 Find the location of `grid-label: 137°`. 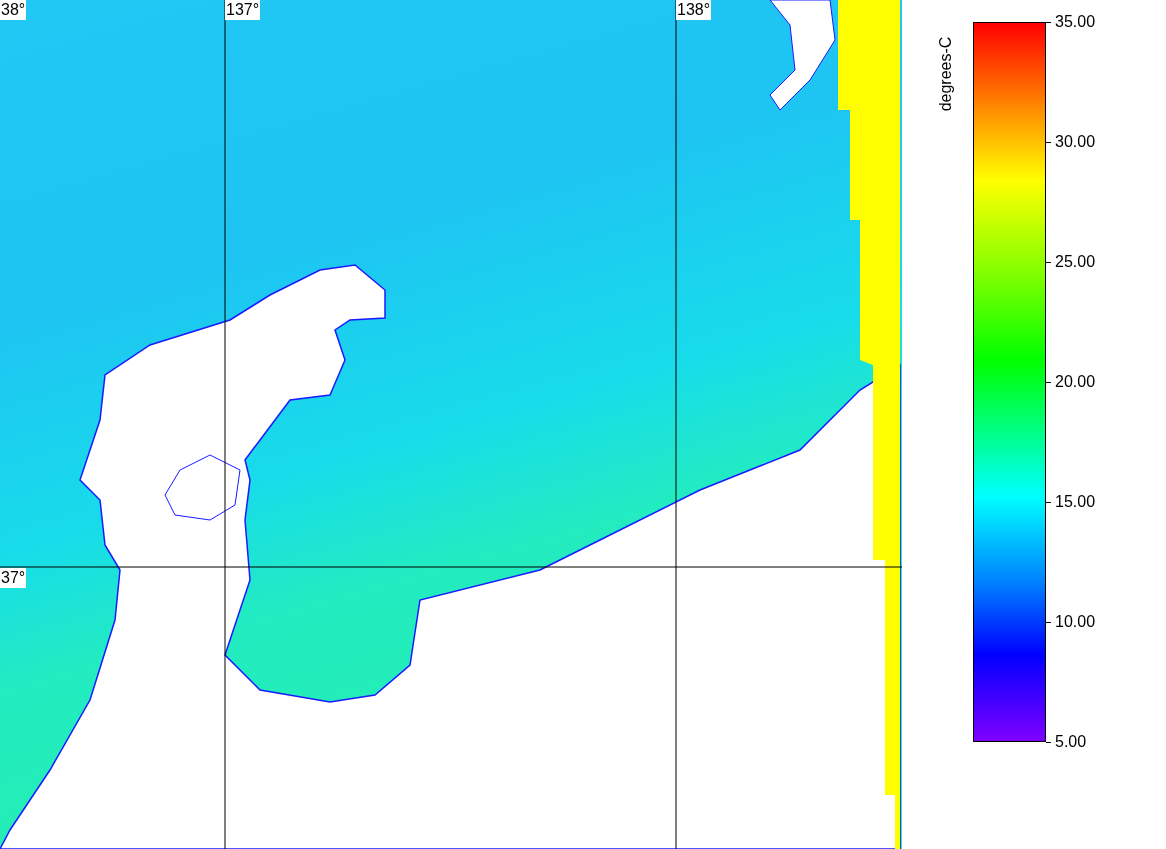

grid-label: 137° is located at coordinates (243, 10).